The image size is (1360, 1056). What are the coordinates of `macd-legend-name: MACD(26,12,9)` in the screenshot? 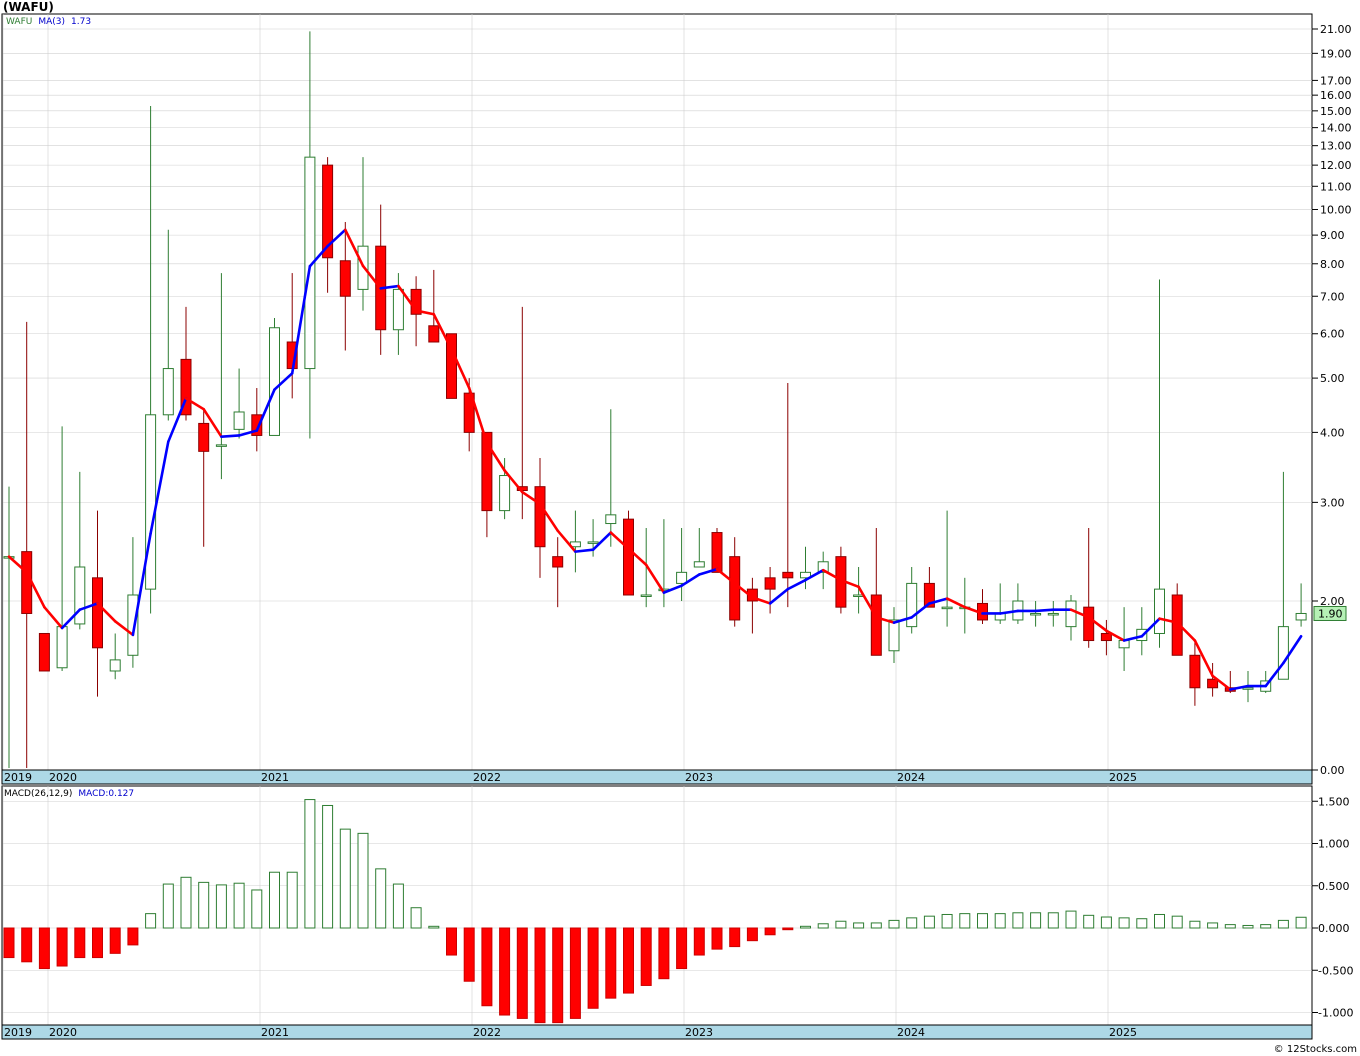 It's located at (38, 794).